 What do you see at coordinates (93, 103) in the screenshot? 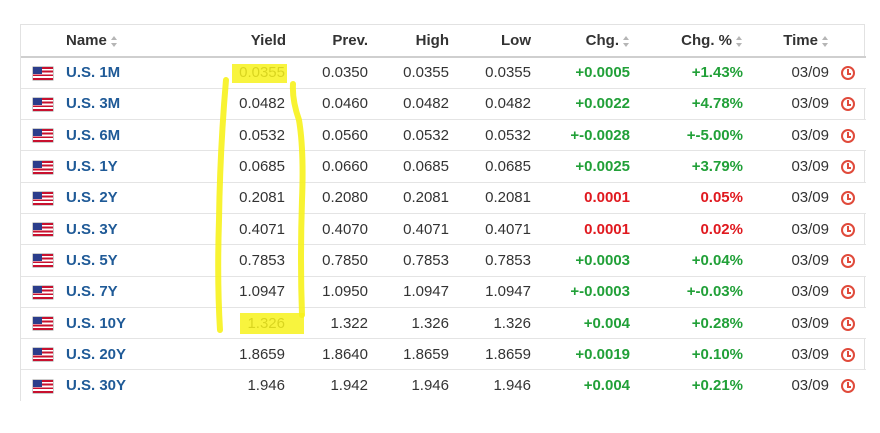
I see `instrument-link: U.S. 3M` at bounding box center [93, 103].